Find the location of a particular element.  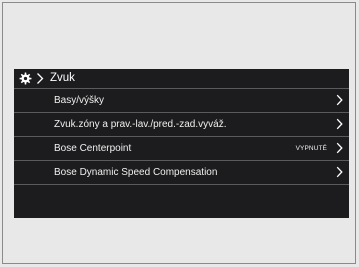

menu-item-label: Zvuk.zóny a prav.-lav./pred.-zad.vyváž. is located at coordinates (140, 124).